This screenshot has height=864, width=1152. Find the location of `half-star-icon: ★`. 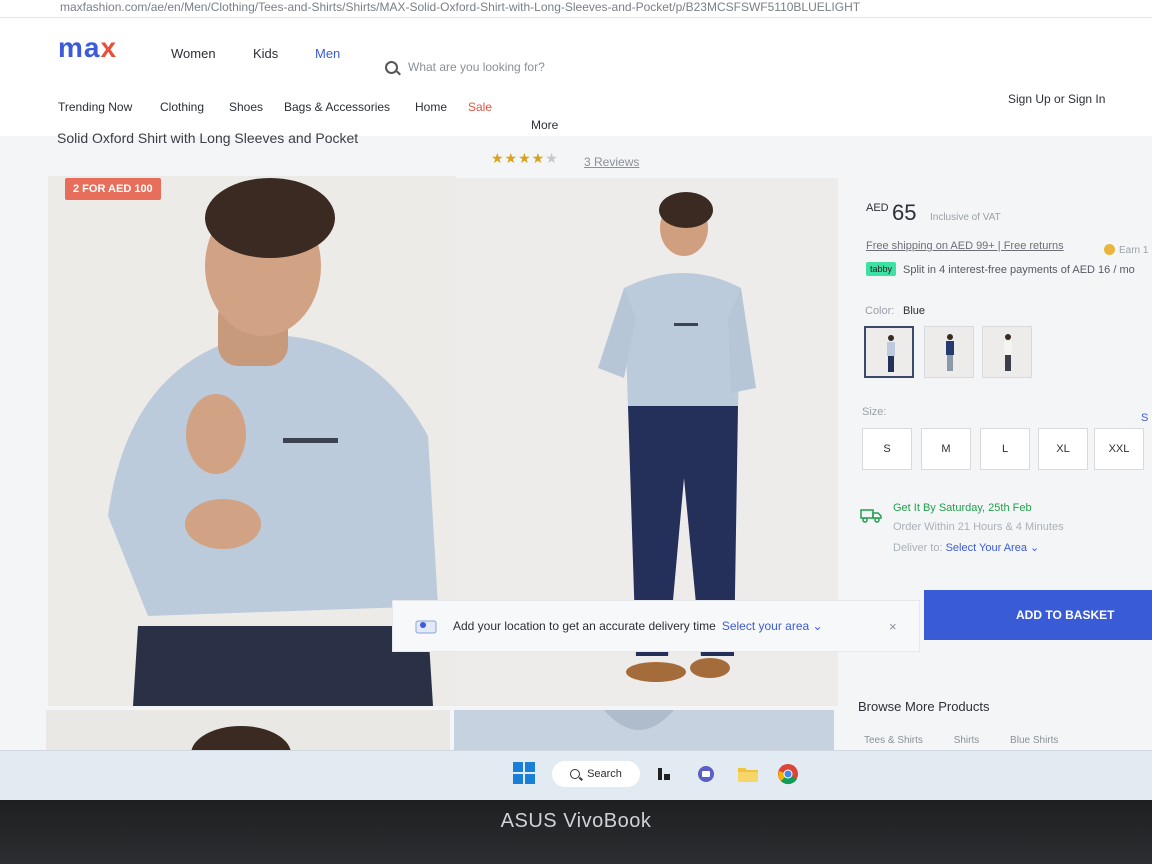

half-star-icon: ★ is located at coordinates (538, 158).